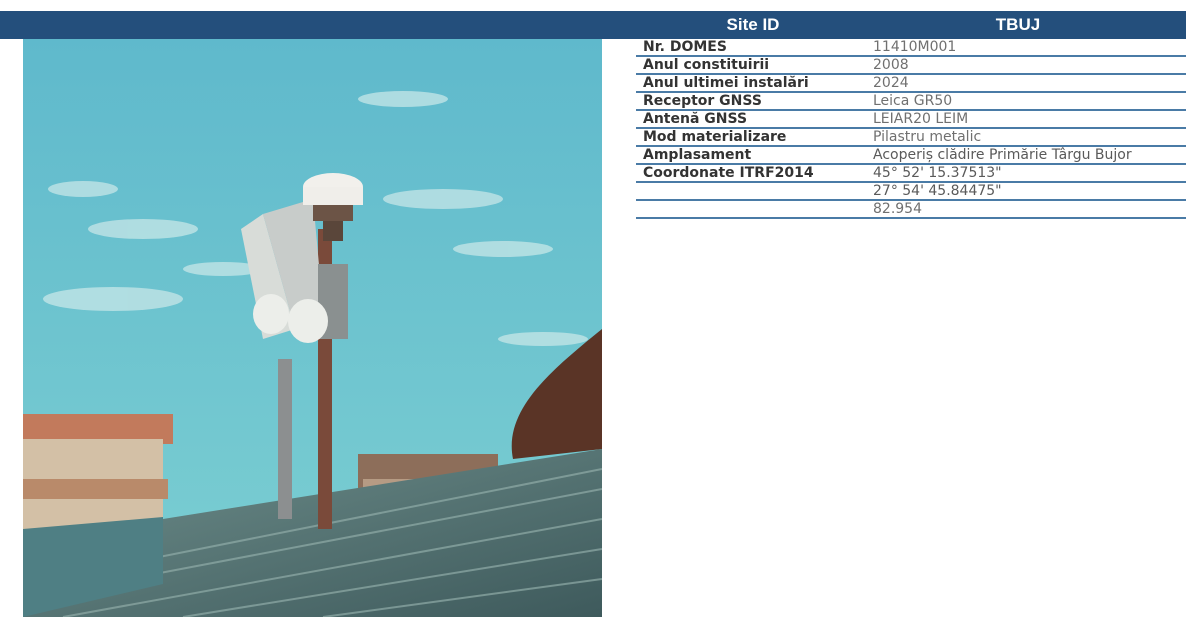 This screenshot has width=1186, height=617. I want to click on row-label: Mod materializare, so click(715, 137).